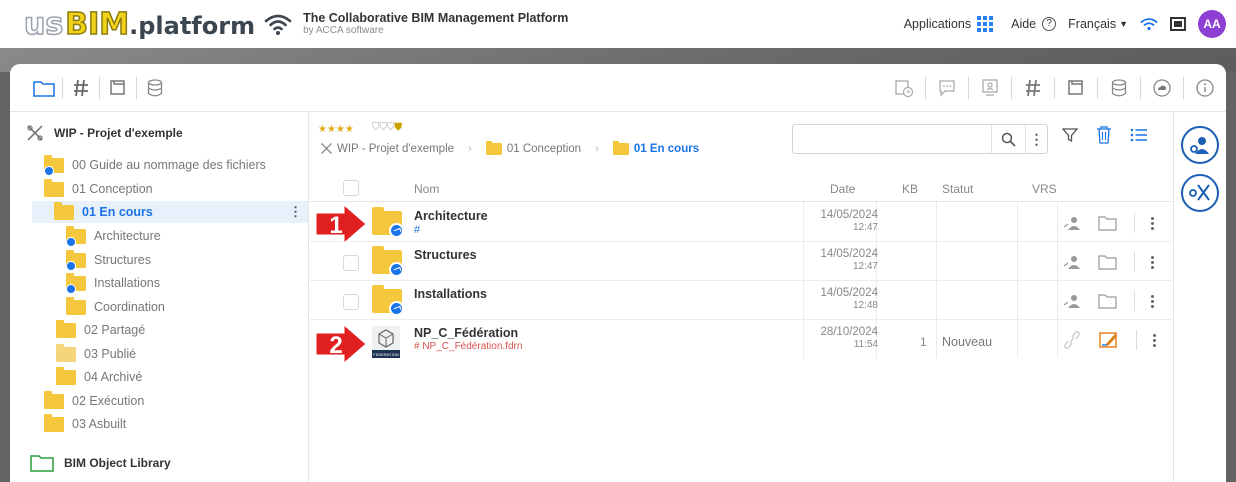 This screenshot has width=1236, height=482. Describe the element at coordinates (1033, 88) in the screenshot. I see `hash-filter-button` at that location.